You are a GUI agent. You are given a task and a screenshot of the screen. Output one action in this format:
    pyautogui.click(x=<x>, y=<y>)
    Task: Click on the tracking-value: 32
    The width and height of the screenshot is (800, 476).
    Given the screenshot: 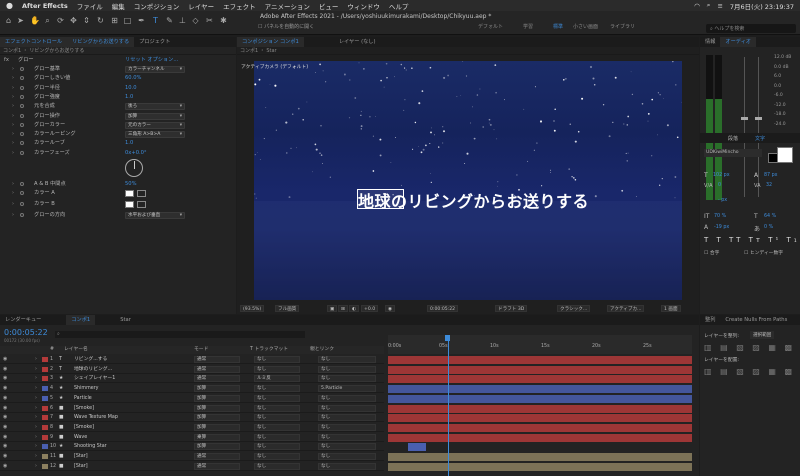 What is the action you would take?
    pyautogui.click(x=769, y=185)
    